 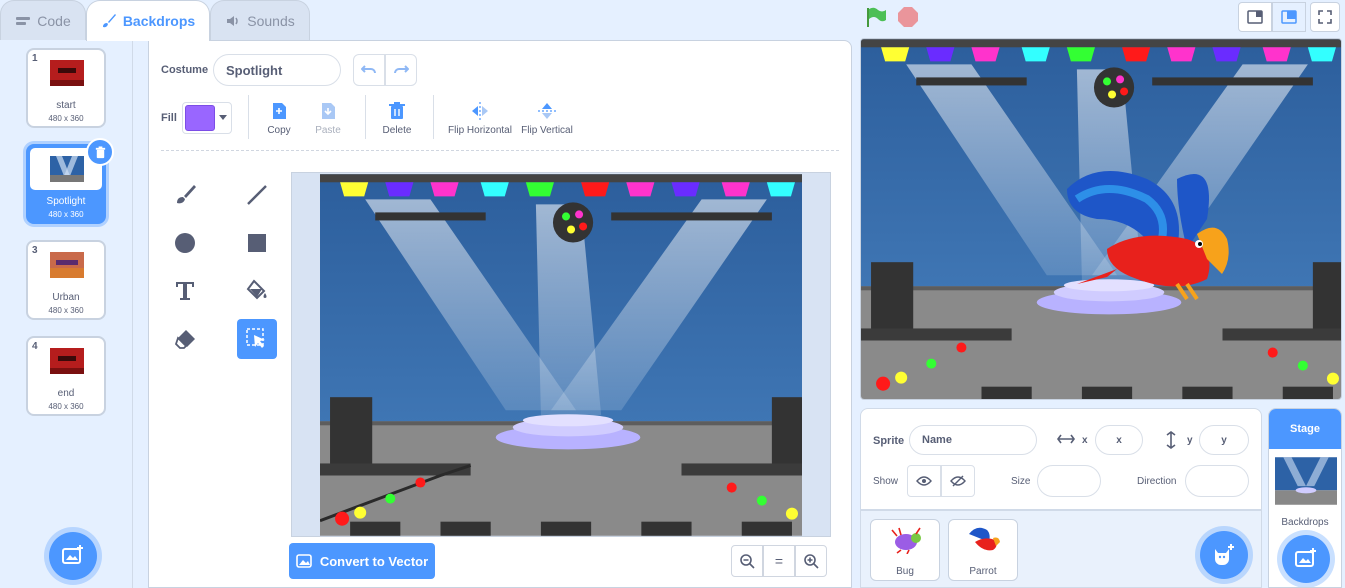 What do you see at coordinates (573, 222) in the screenshot?
I see `disco-ball` at bounding box center [573, 222].